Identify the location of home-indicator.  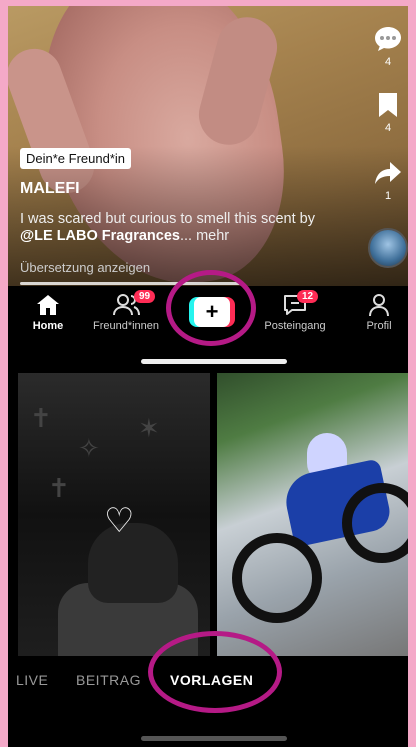
(214, 738).